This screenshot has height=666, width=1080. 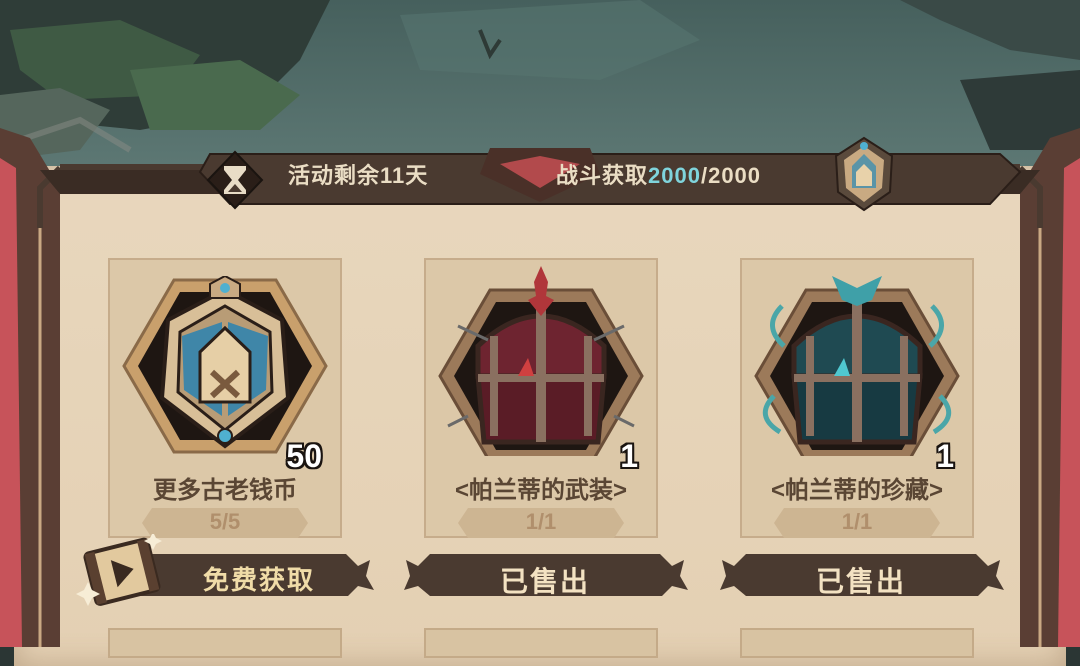 I want to click on info-bar, so click(x=540, y=176).